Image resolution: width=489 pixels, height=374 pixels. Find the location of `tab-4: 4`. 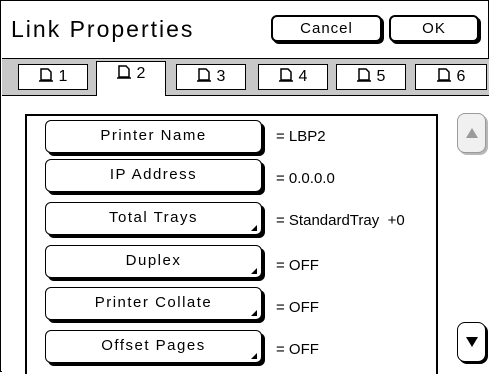

tab-4: 4 is located at coordinates (293, 77).